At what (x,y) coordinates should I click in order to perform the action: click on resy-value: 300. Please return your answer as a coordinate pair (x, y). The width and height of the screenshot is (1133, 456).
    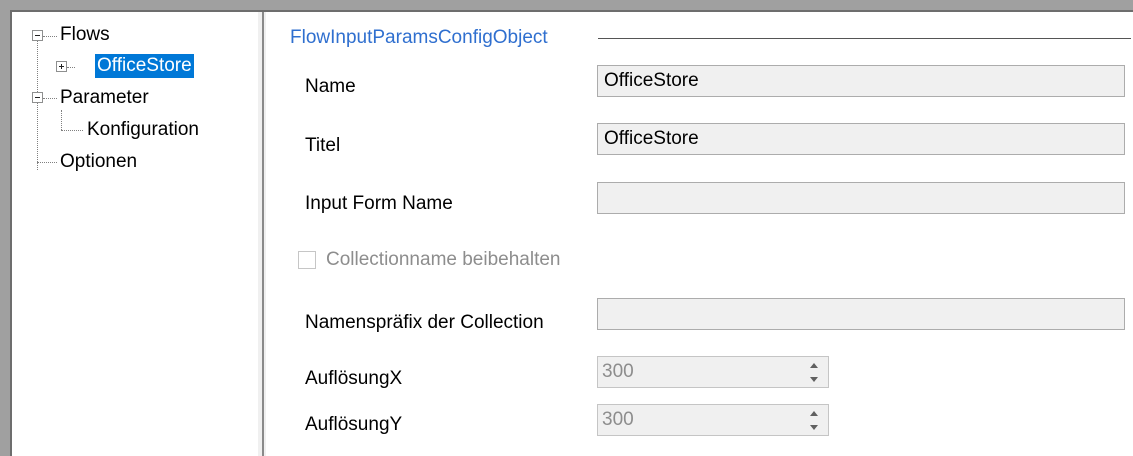
    Looking at the image, I should click on (618, 420).